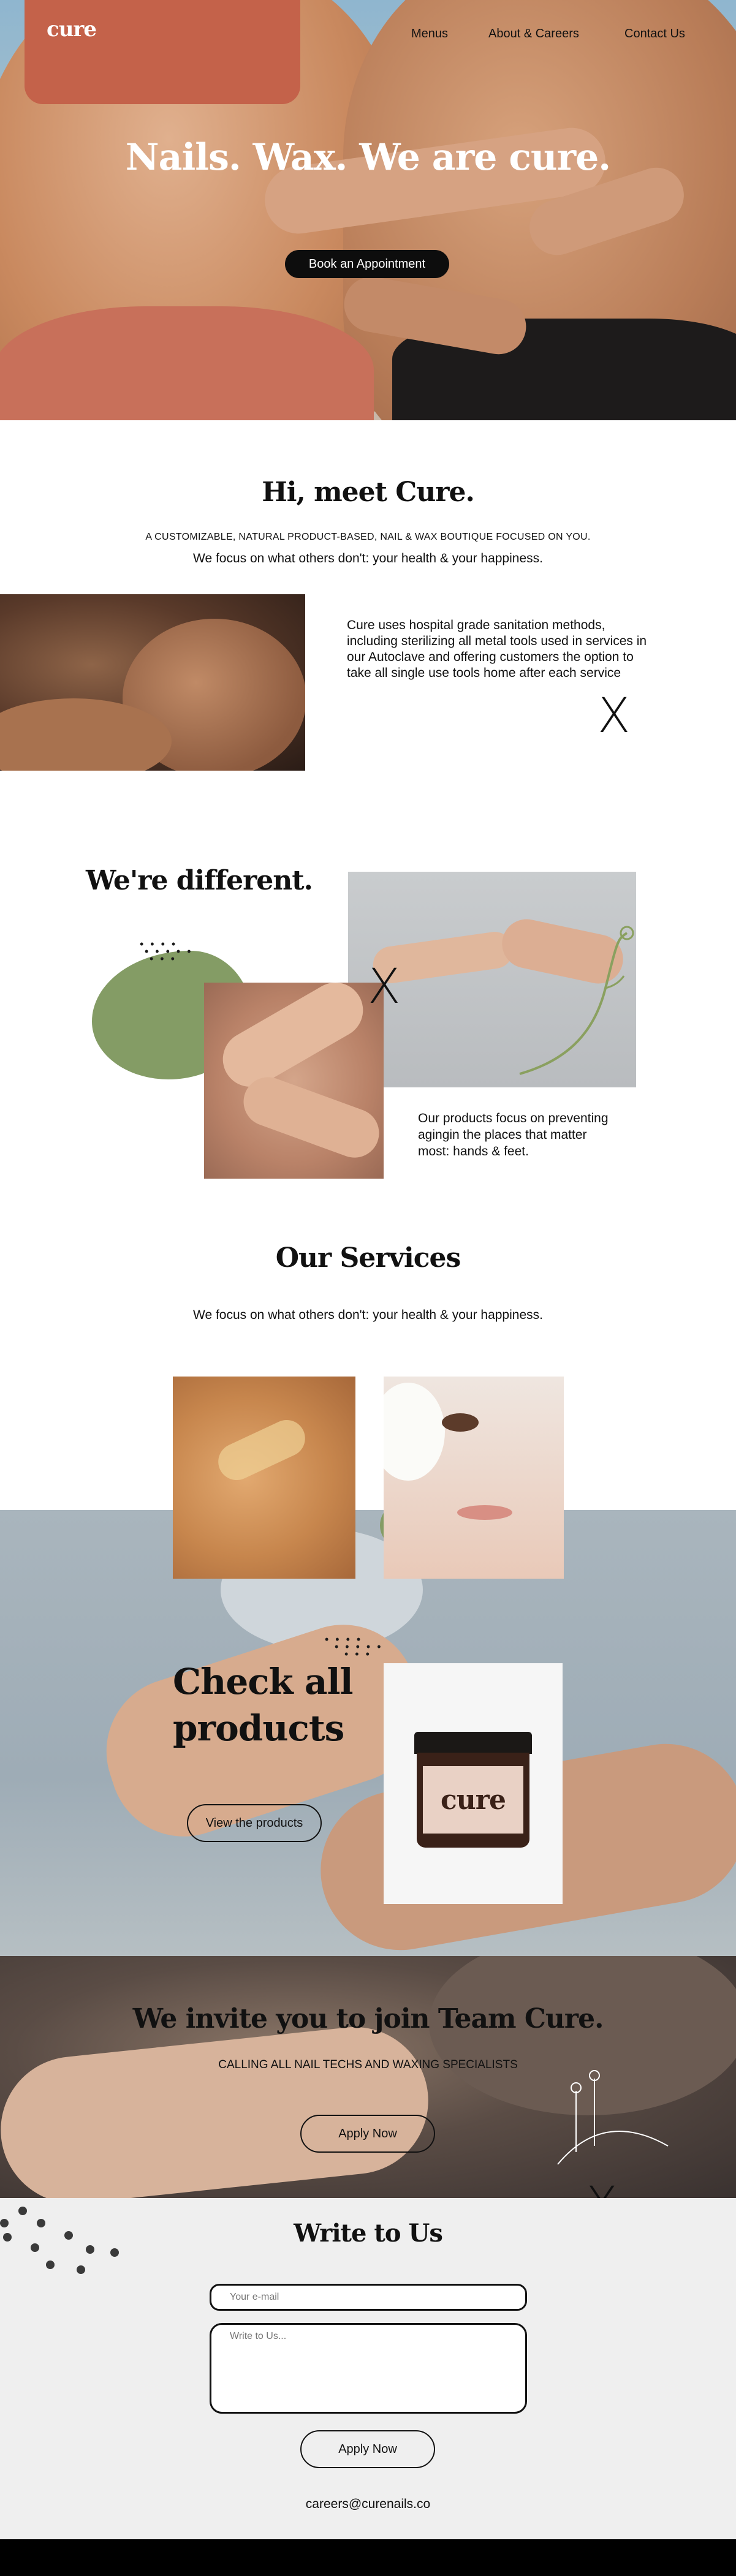  What do you see at coordinates (152, 682) in the screenshot?
I see `woman-embracing-knees-photo` at bounding box center [152, 682].